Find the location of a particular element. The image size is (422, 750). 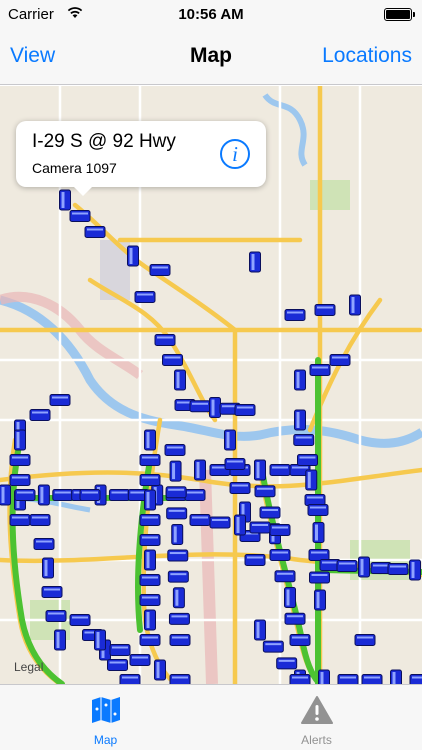

info-icon: i is located at coordinates (235, 154).